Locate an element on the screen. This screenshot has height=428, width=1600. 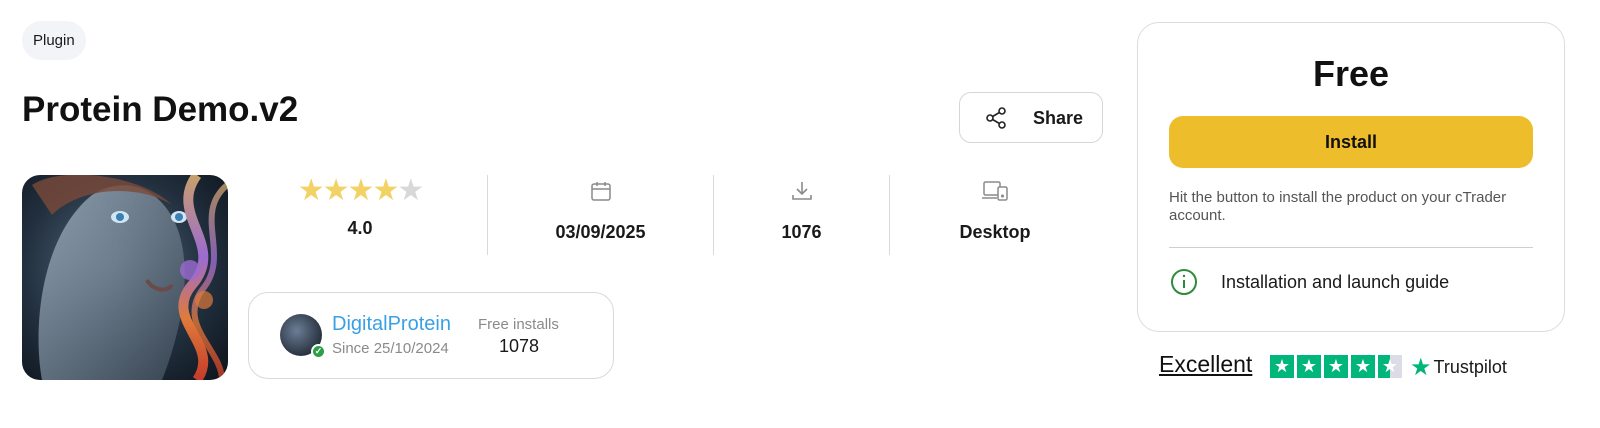
downloads-stat: 1076 is located at coordinates (801, 215).